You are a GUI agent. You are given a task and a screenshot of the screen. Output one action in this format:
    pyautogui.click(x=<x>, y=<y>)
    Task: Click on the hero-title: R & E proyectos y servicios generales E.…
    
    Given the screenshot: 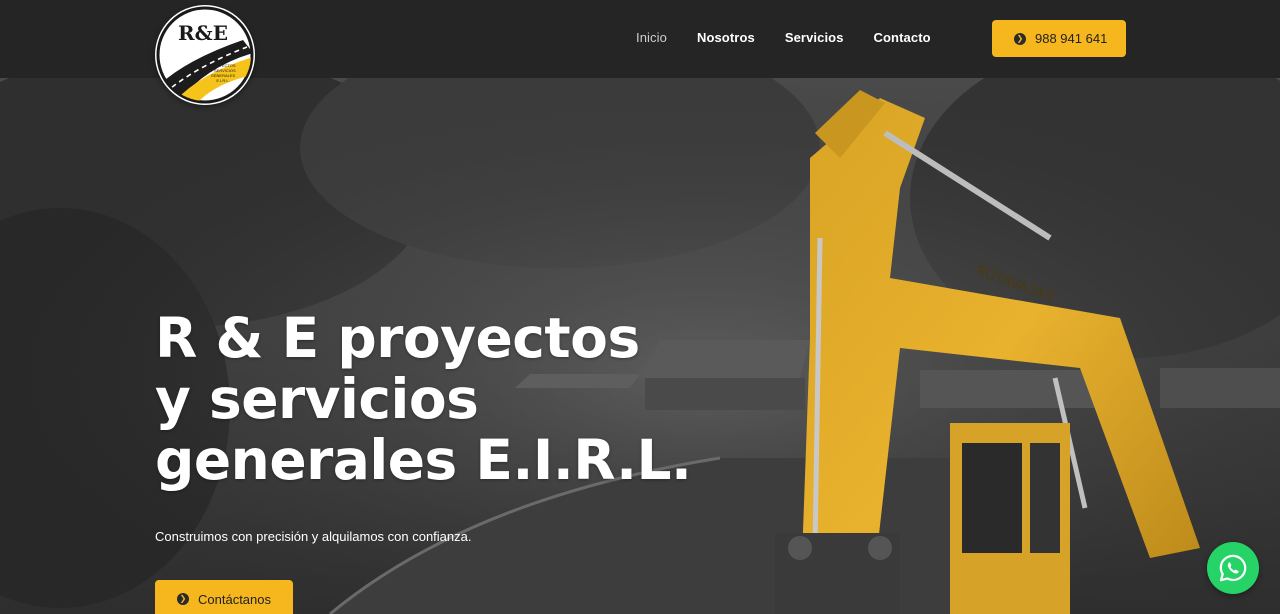 What is the action you would take?
    pyautogui.click(x=435, y=399)
    